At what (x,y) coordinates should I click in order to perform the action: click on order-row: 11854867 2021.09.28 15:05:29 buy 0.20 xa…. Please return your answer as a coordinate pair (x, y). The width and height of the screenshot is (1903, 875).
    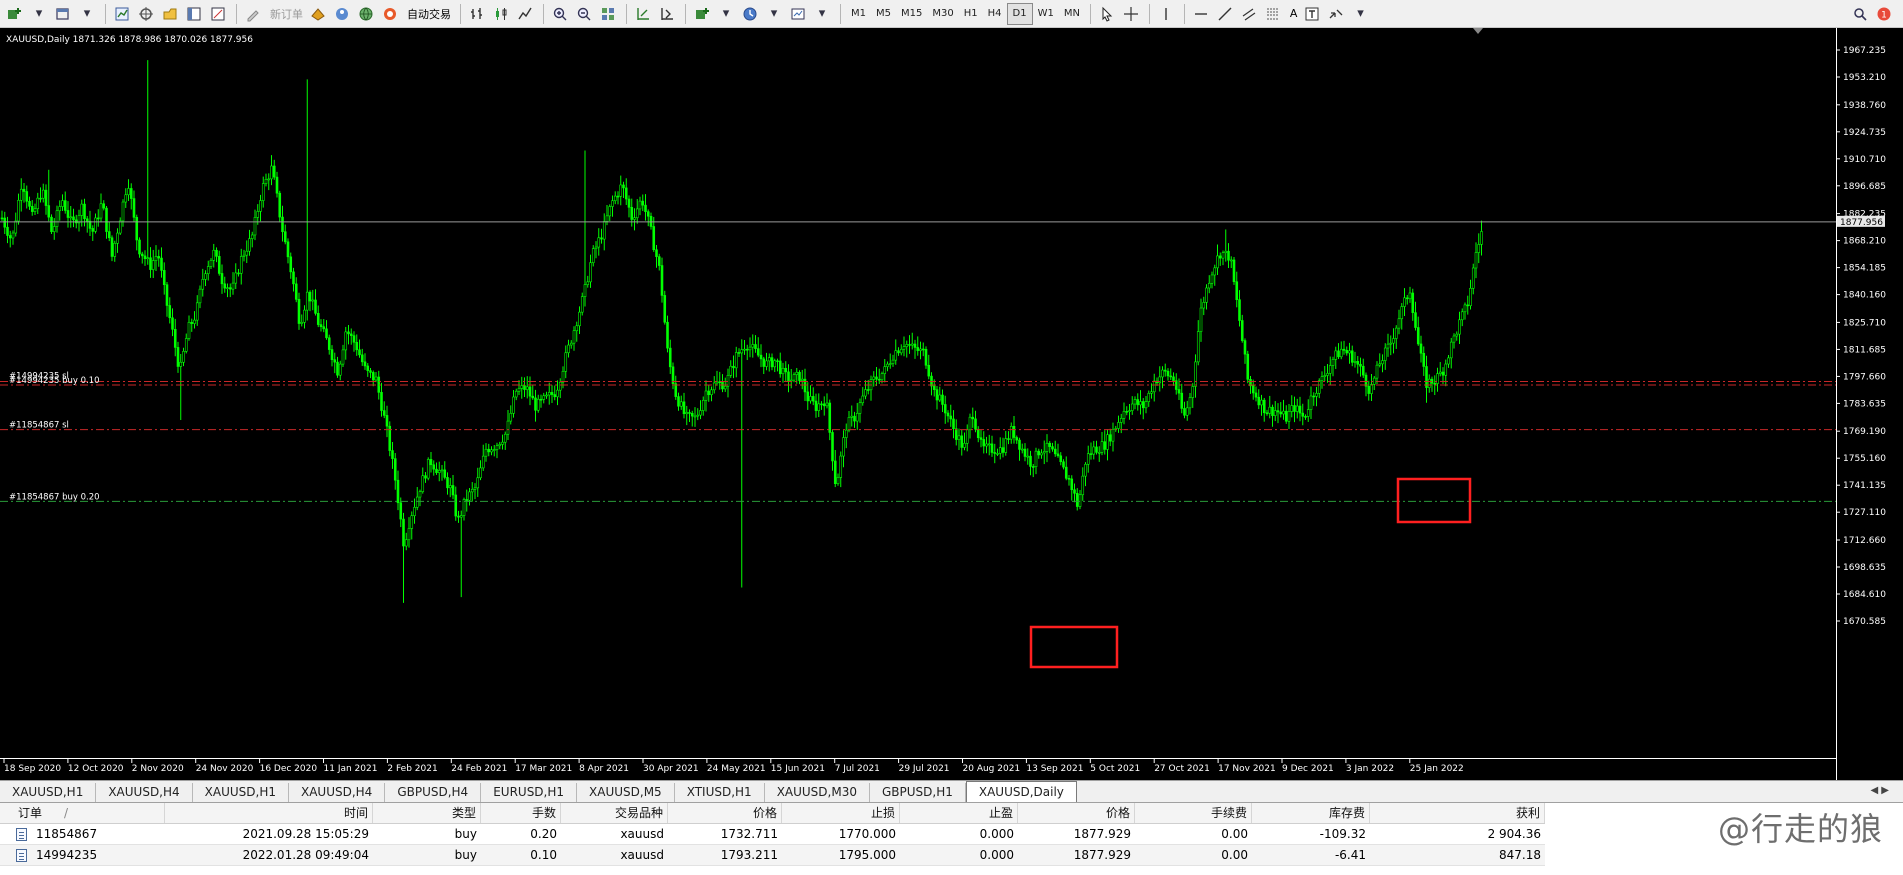
    Looking at the image, I should click on (772, 834).